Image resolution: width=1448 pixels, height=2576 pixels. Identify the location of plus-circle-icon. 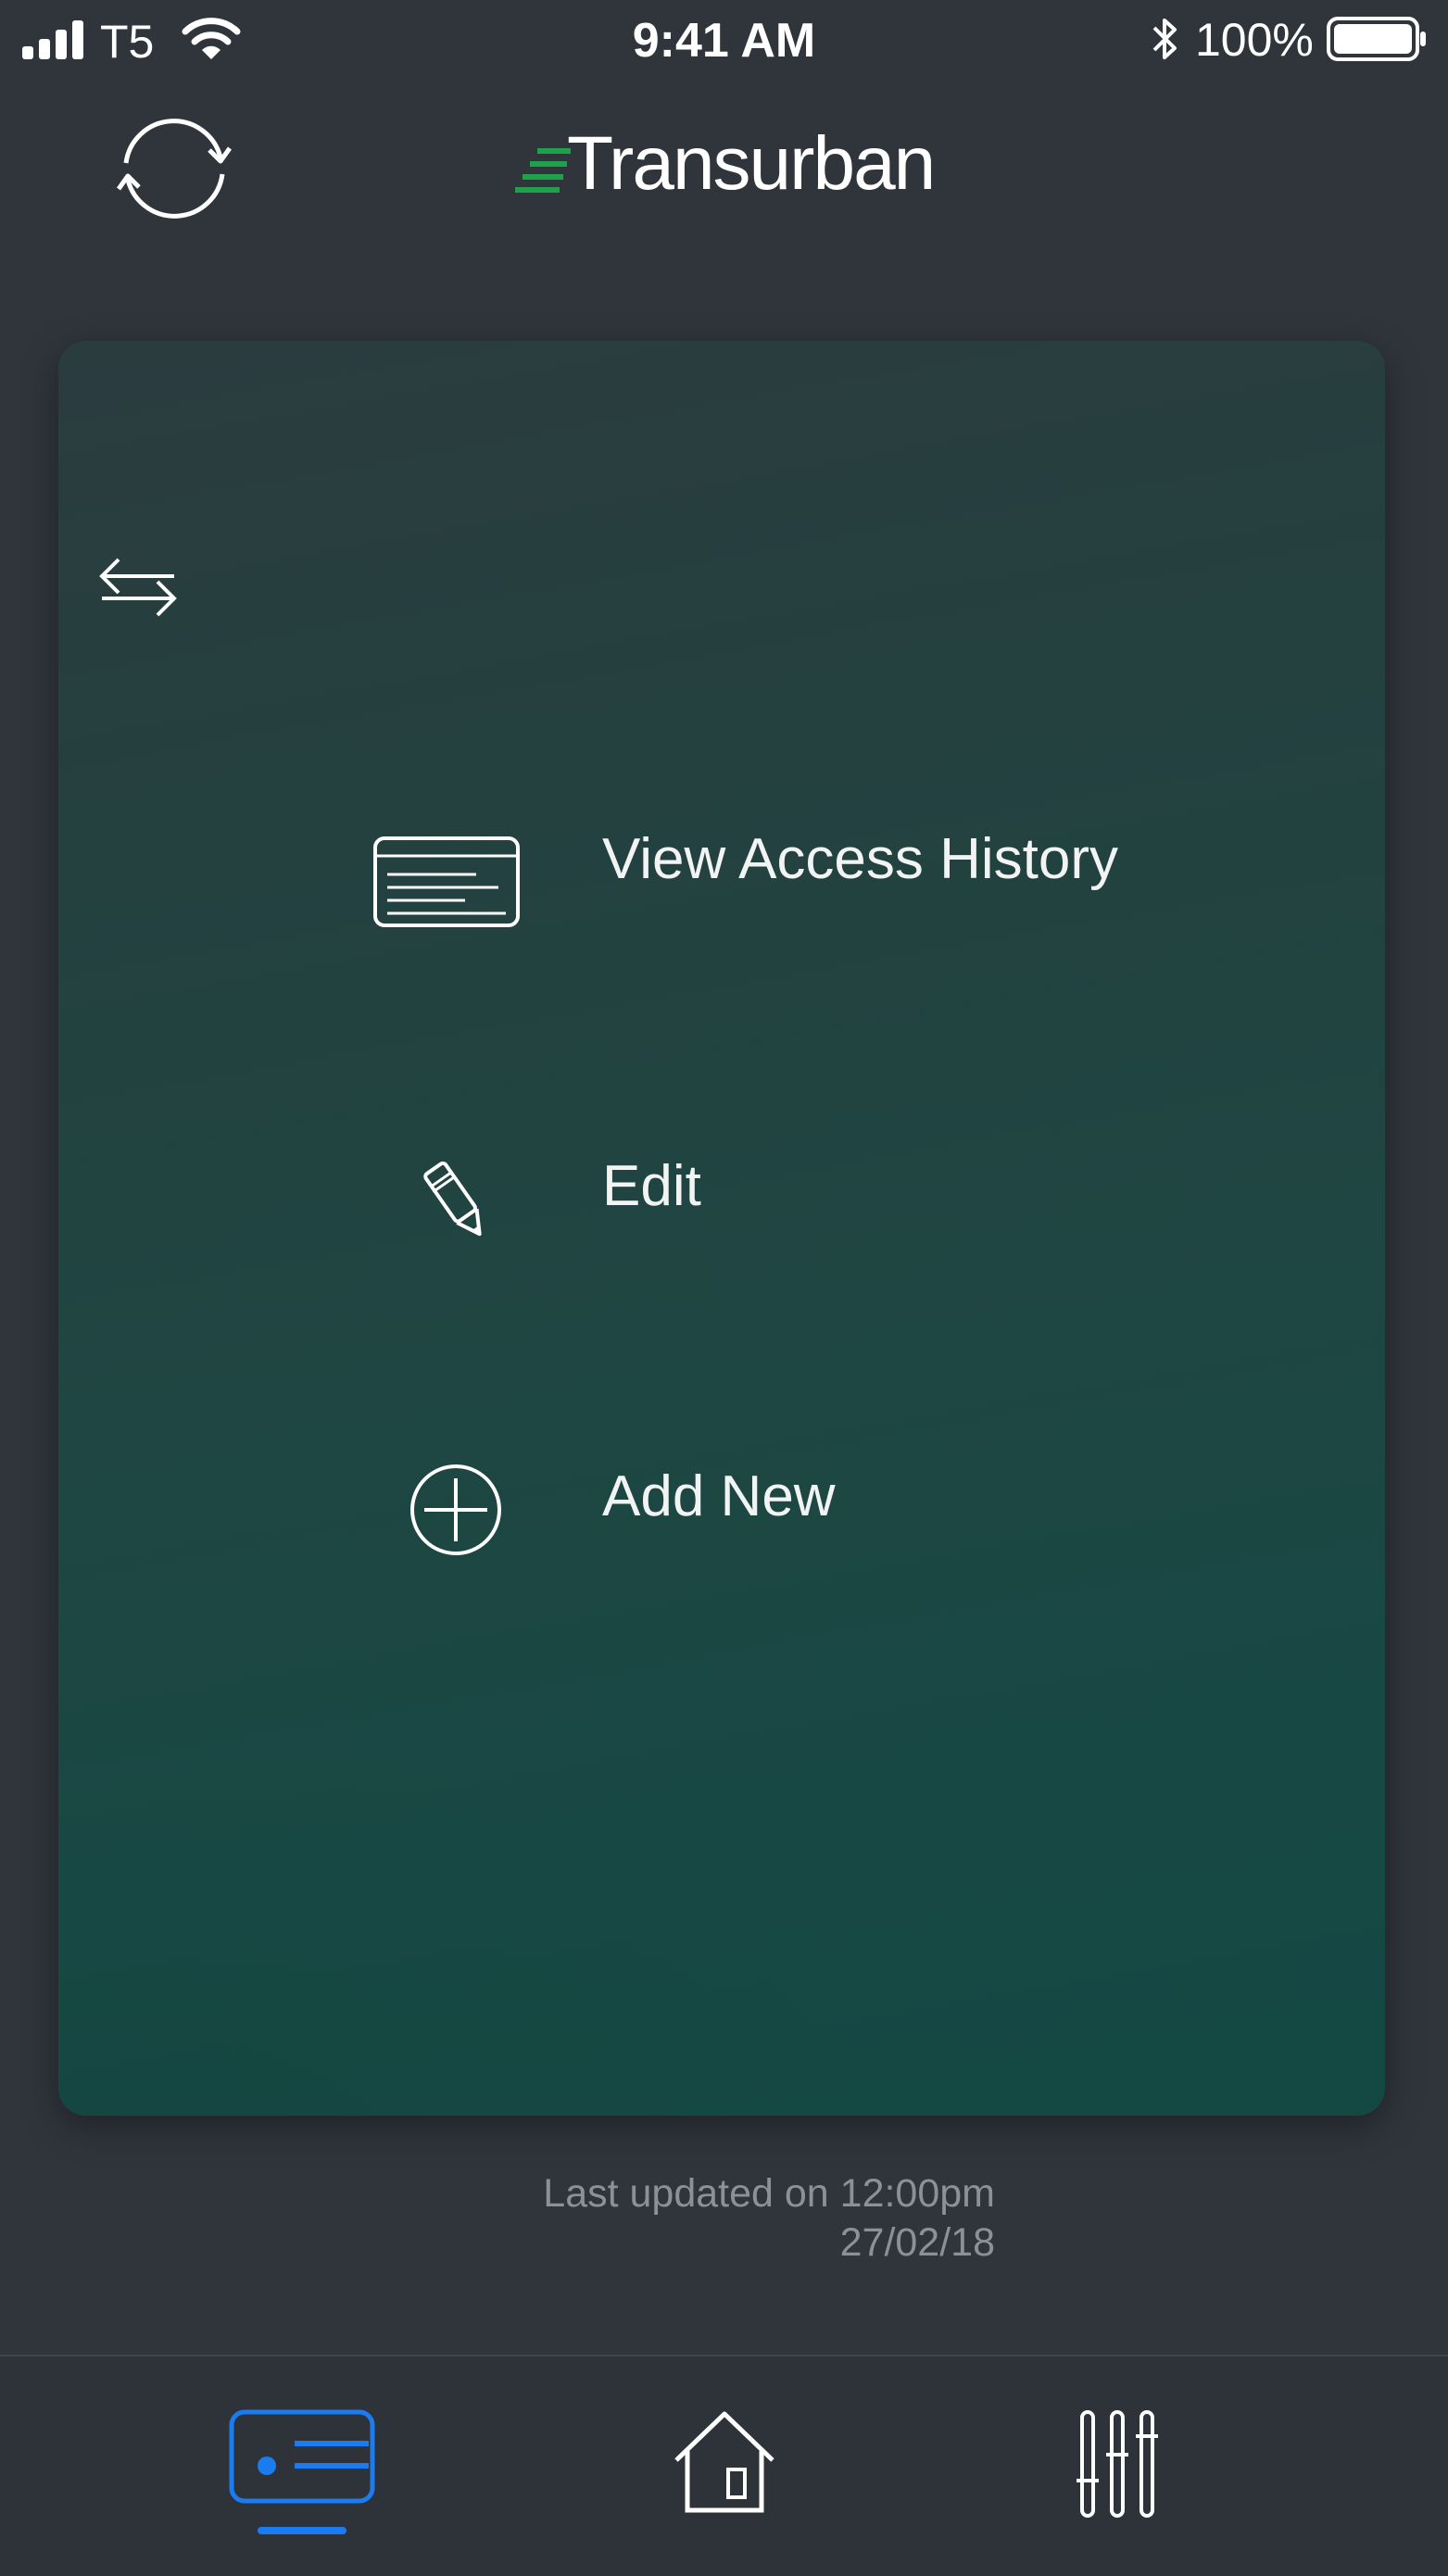
(455, 1509).